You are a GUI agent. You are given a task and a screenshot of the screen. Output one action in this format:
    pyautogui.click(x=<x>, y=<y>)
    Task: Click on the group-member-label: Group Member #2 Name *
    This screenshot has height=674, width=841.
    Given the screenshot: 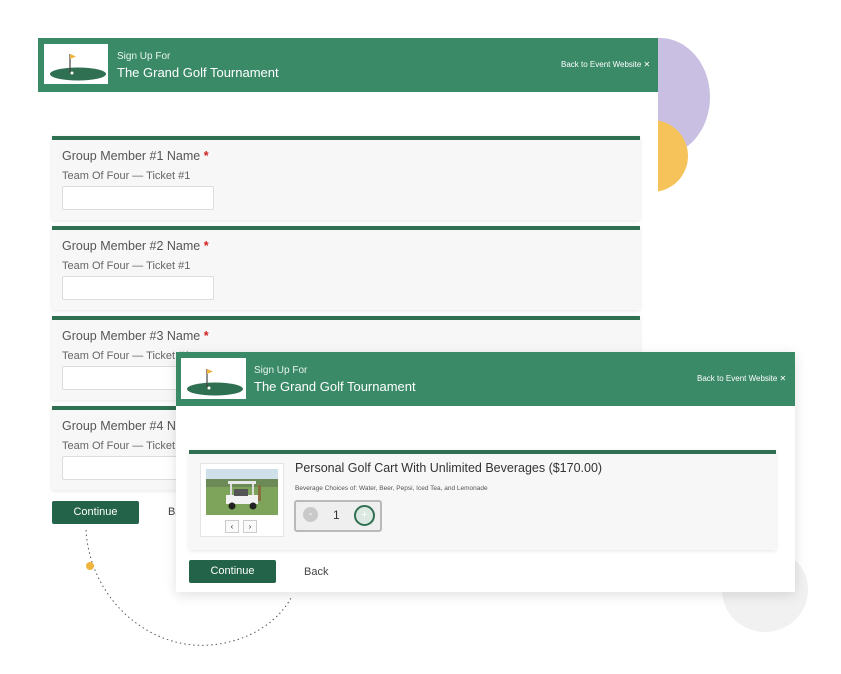 What is the action you would take?
    pyautogui.click(x=135, y=246)
    